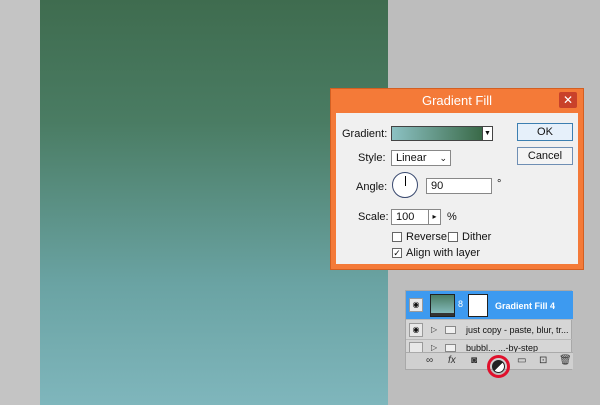 Image resolution: width=600 pixels, height=405 pixels. What do you see at coordinates (426, 237) in the screenshot?
I see `reverse-label: Reverse` at bounding box center [426, 237].